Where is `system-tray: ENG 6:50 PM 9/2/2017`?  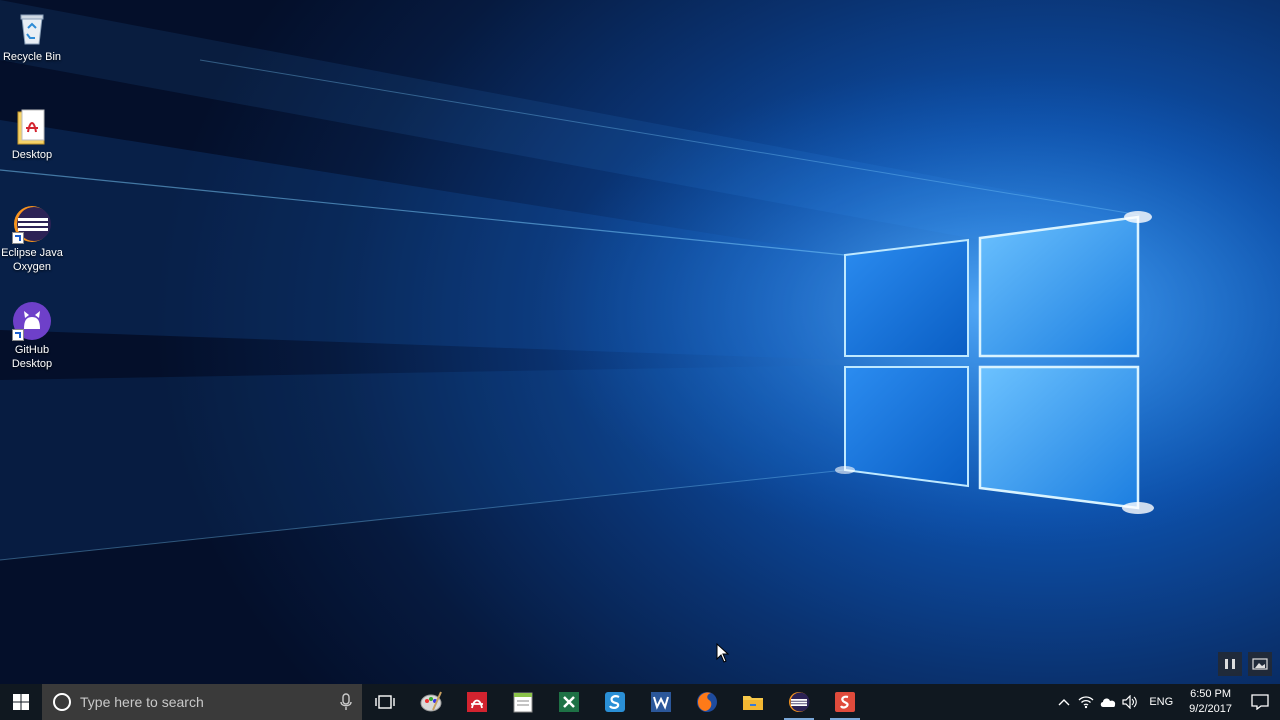
system-tray: ENG 6:50 PM 9/2/2017 is located at coordinates (1166, 702).